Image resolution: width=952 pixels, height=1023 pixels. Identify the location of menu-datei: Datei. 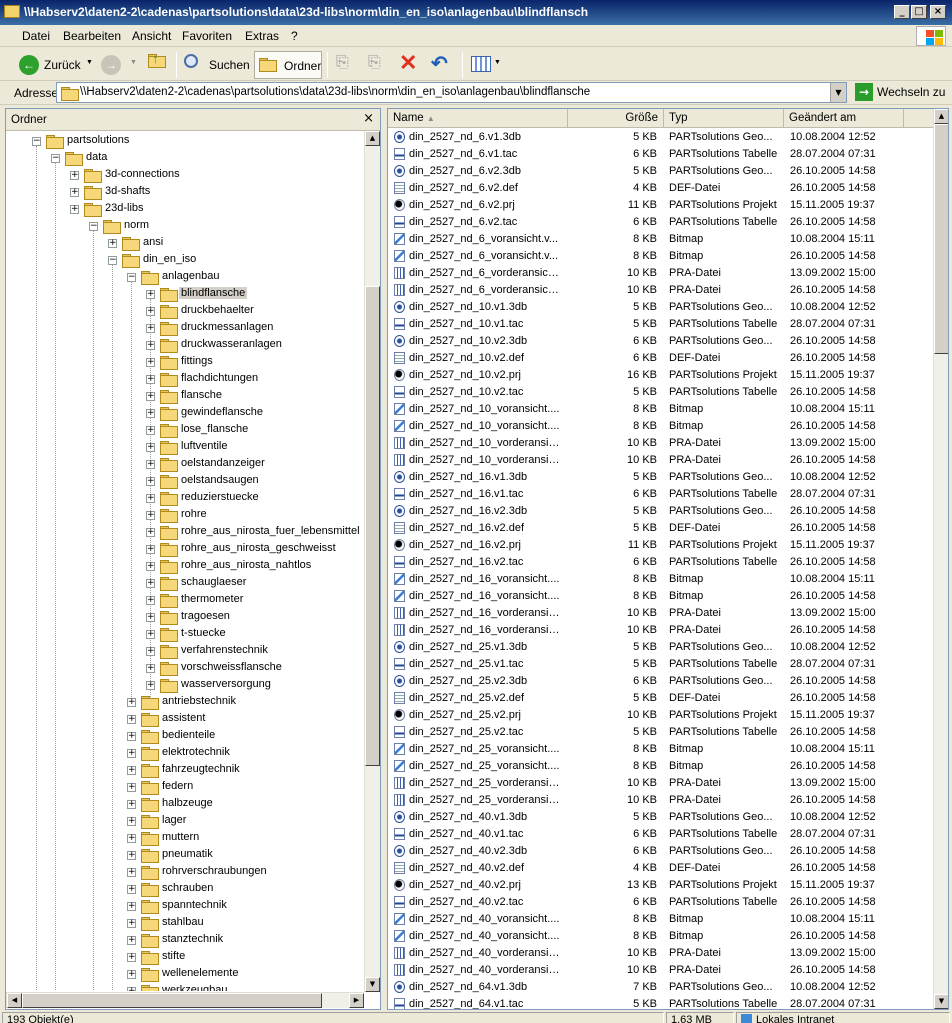
(36, 36).